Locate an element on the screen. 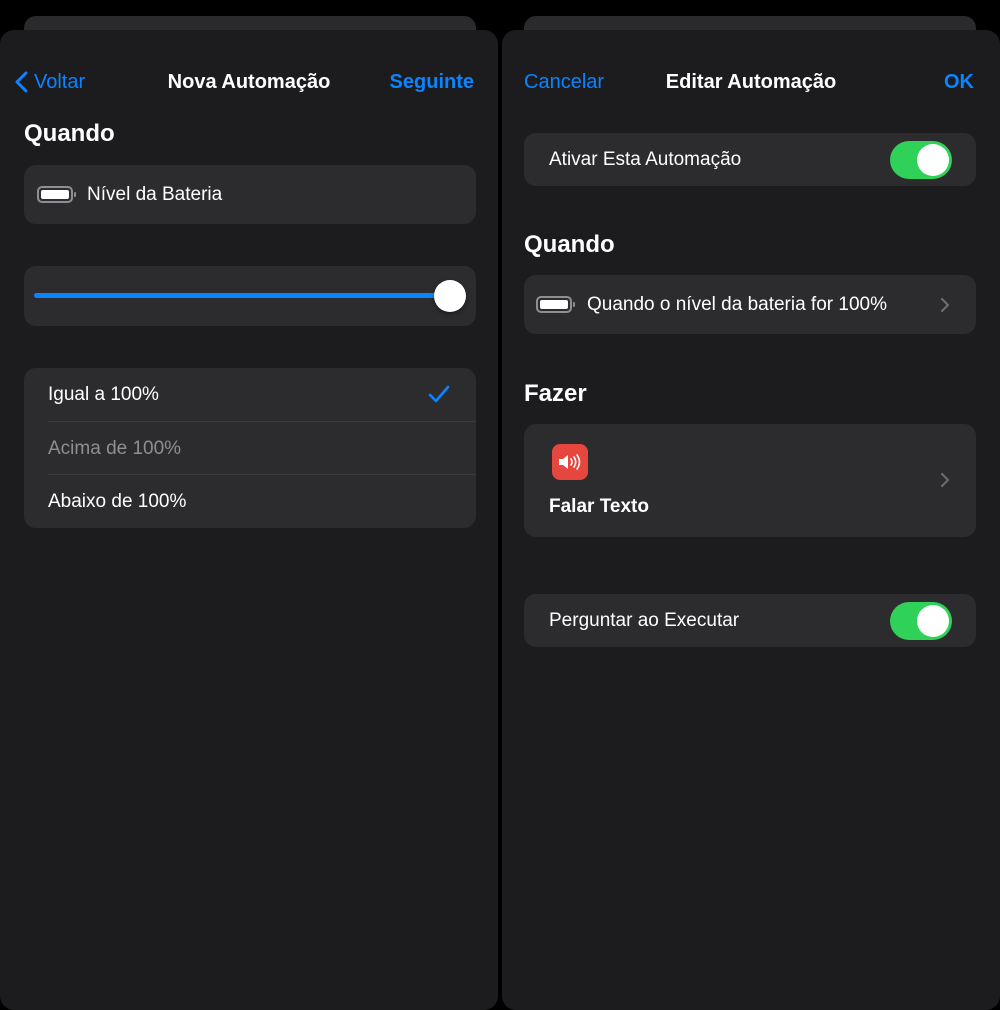  ask-before-running-toggle is located at coordinates (921, 621).